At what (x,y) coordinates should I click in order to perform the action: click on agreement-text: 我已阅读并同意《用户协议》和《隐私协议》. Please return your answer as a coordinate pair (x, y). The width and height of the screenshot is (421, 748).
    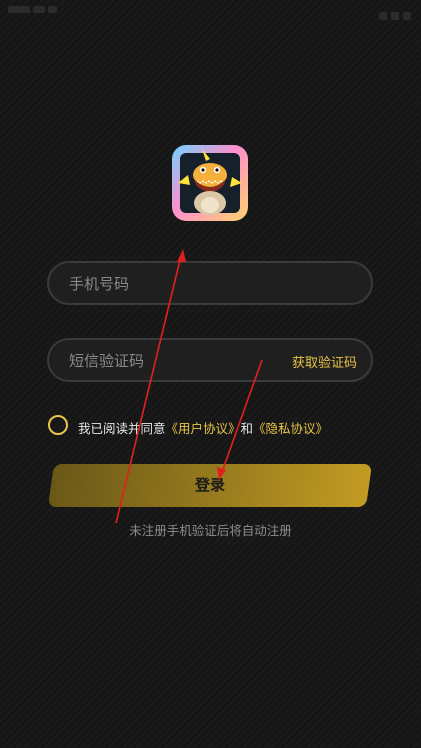
    Looking at the image, I should click on (203, 427).